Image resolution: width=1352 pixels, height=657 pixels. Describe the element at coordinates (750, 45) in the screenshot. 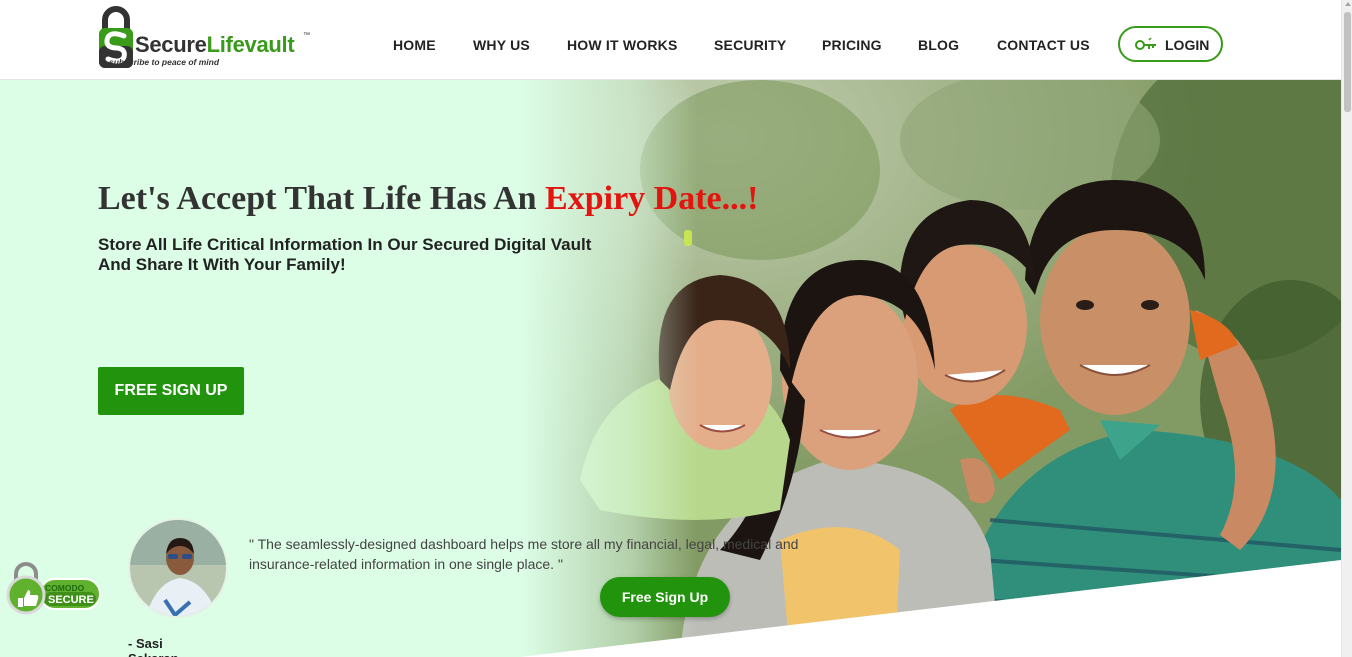

I see `nav-security: SECURITY` at that location.